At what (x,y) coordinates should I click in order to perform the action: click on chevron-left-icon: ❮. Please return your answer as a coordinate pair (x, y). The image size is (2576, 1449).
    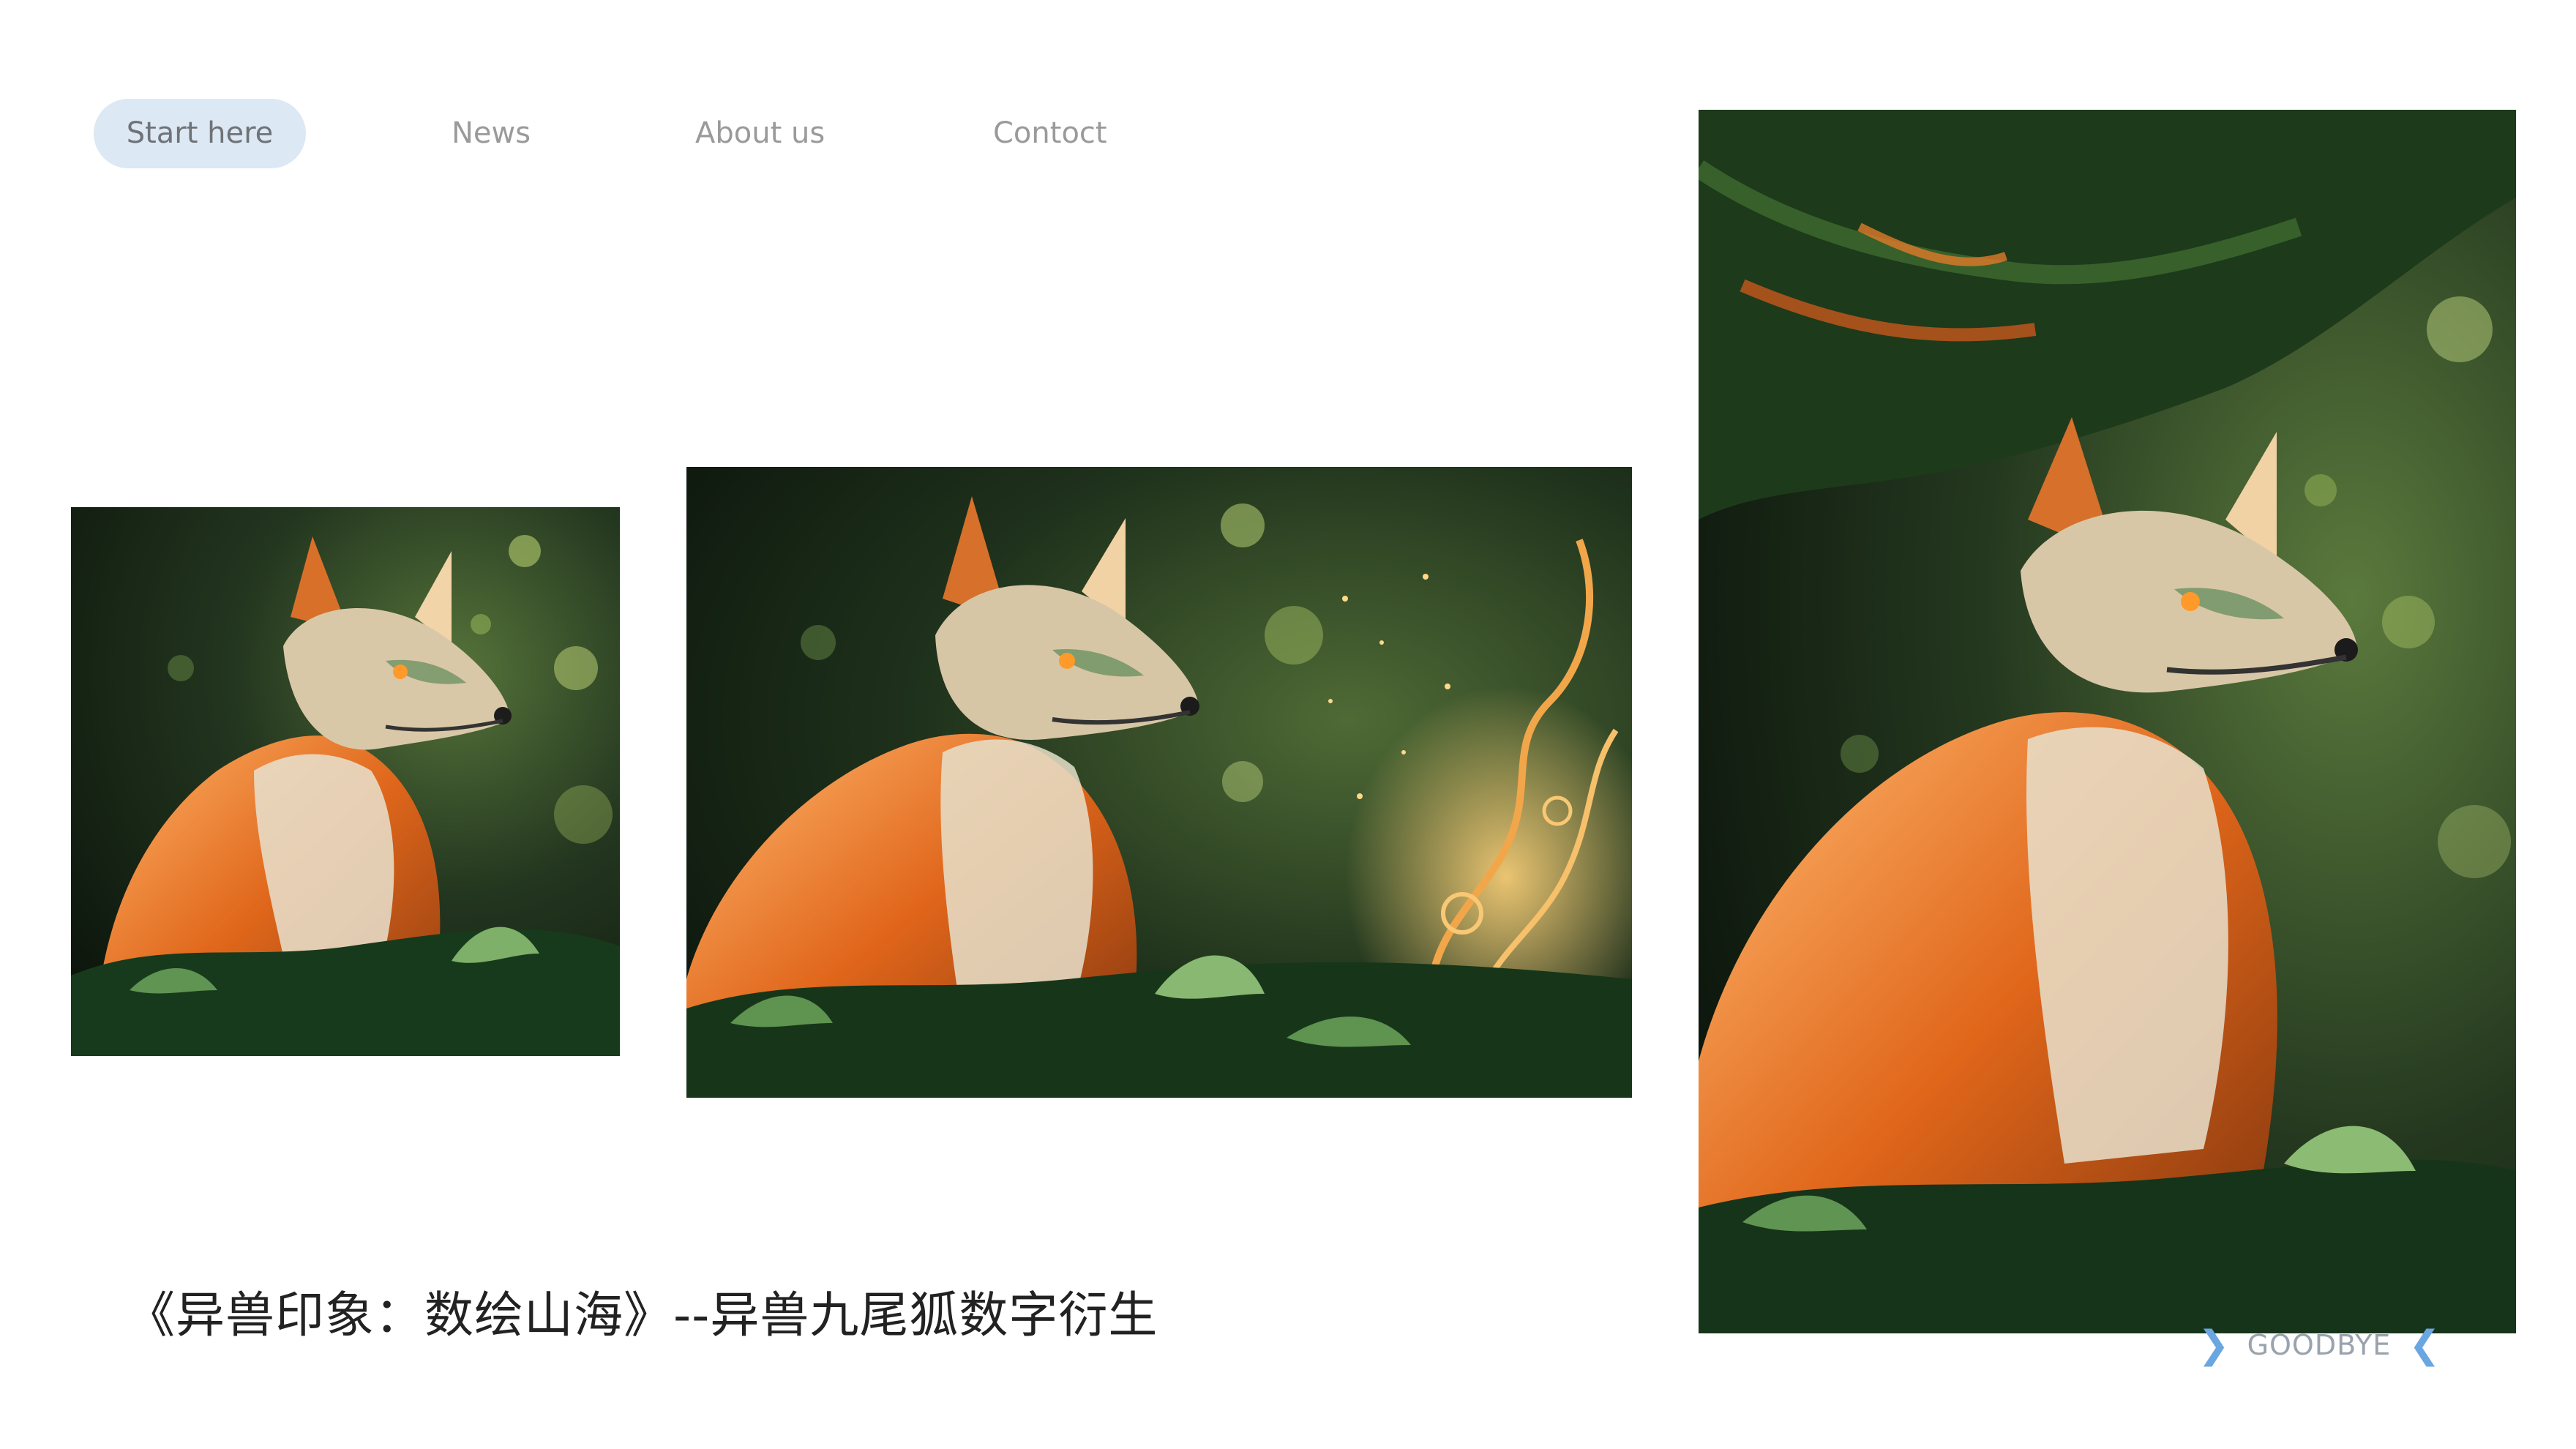
    Looking at the image, I should click on (2424, 1345).